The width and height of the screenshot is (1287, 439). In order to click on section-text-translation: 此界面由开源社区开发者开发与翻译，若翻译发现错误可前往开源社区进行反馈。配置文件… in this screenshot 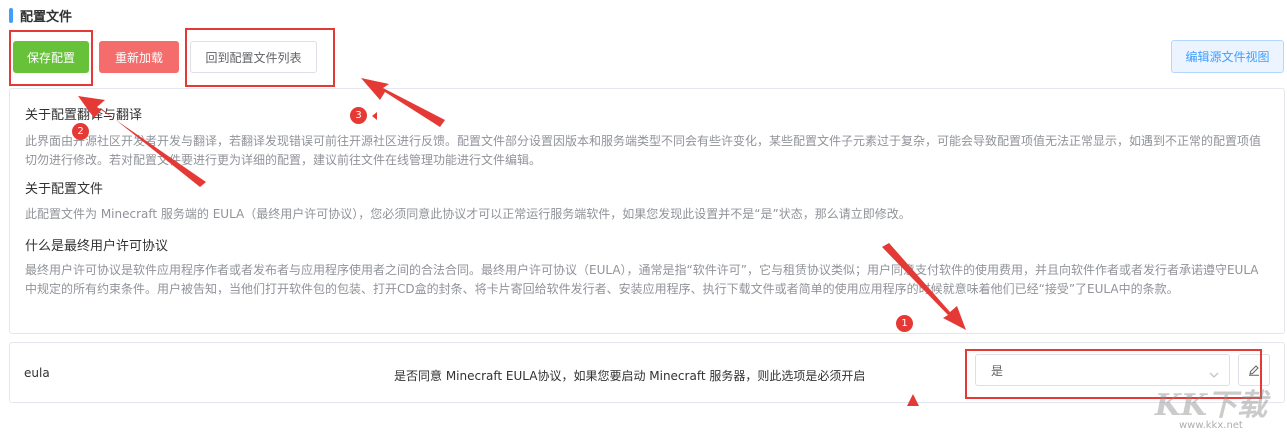, I will do `click(643, 150)`.